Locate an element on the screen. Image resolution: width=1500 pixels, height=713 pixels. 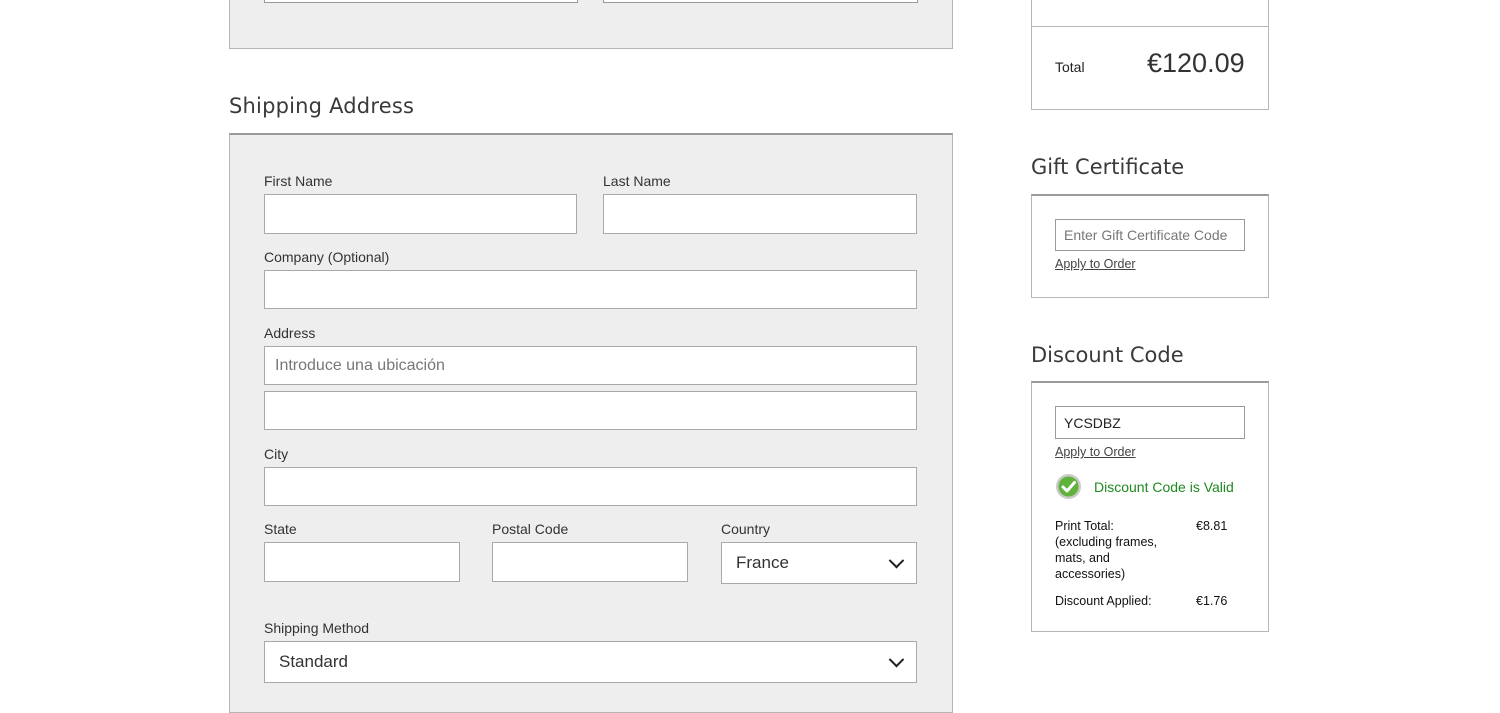
first-name-label: First Name is located at coordinates (298, 181).